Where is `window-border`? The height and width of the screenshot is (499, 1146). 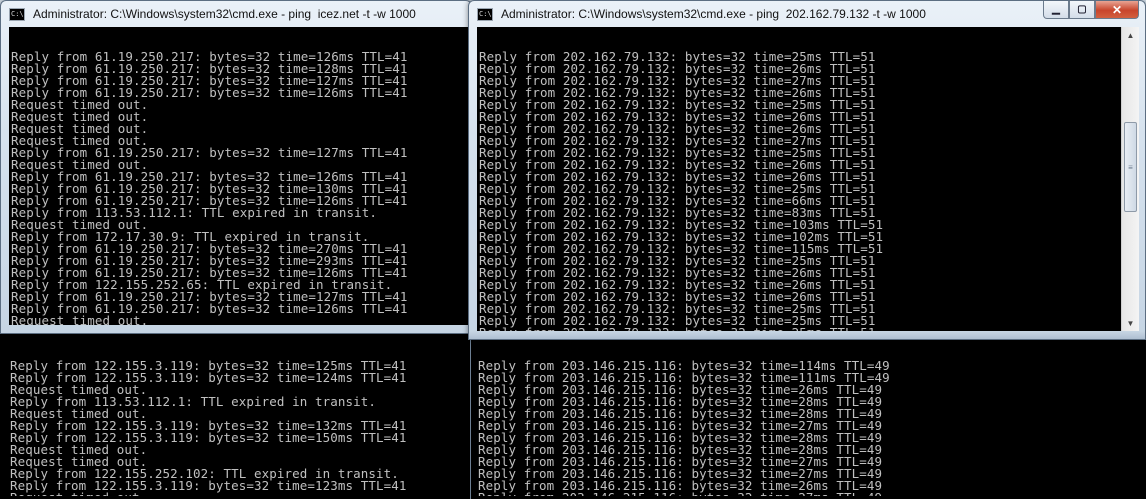
window-border is located at coordinates (807, 335).